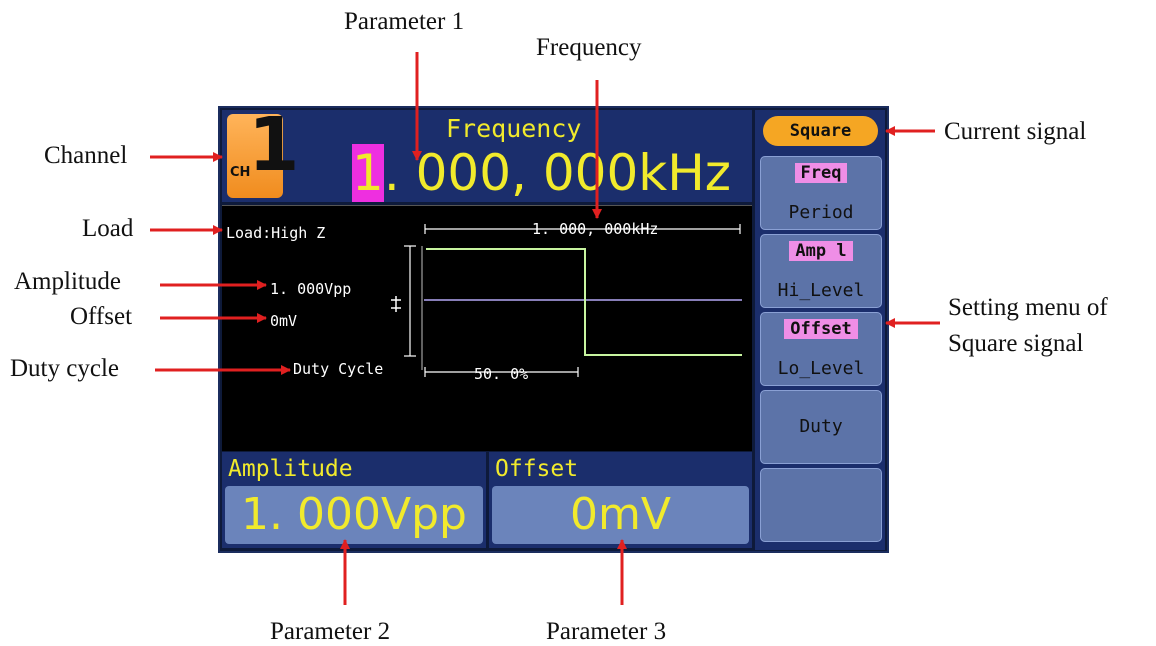 The image size is (1156, 646). What do you see at coordinates (584, 302) in the screenshot?
I see `square-waveform-trace` at bounding box center [584, 302].